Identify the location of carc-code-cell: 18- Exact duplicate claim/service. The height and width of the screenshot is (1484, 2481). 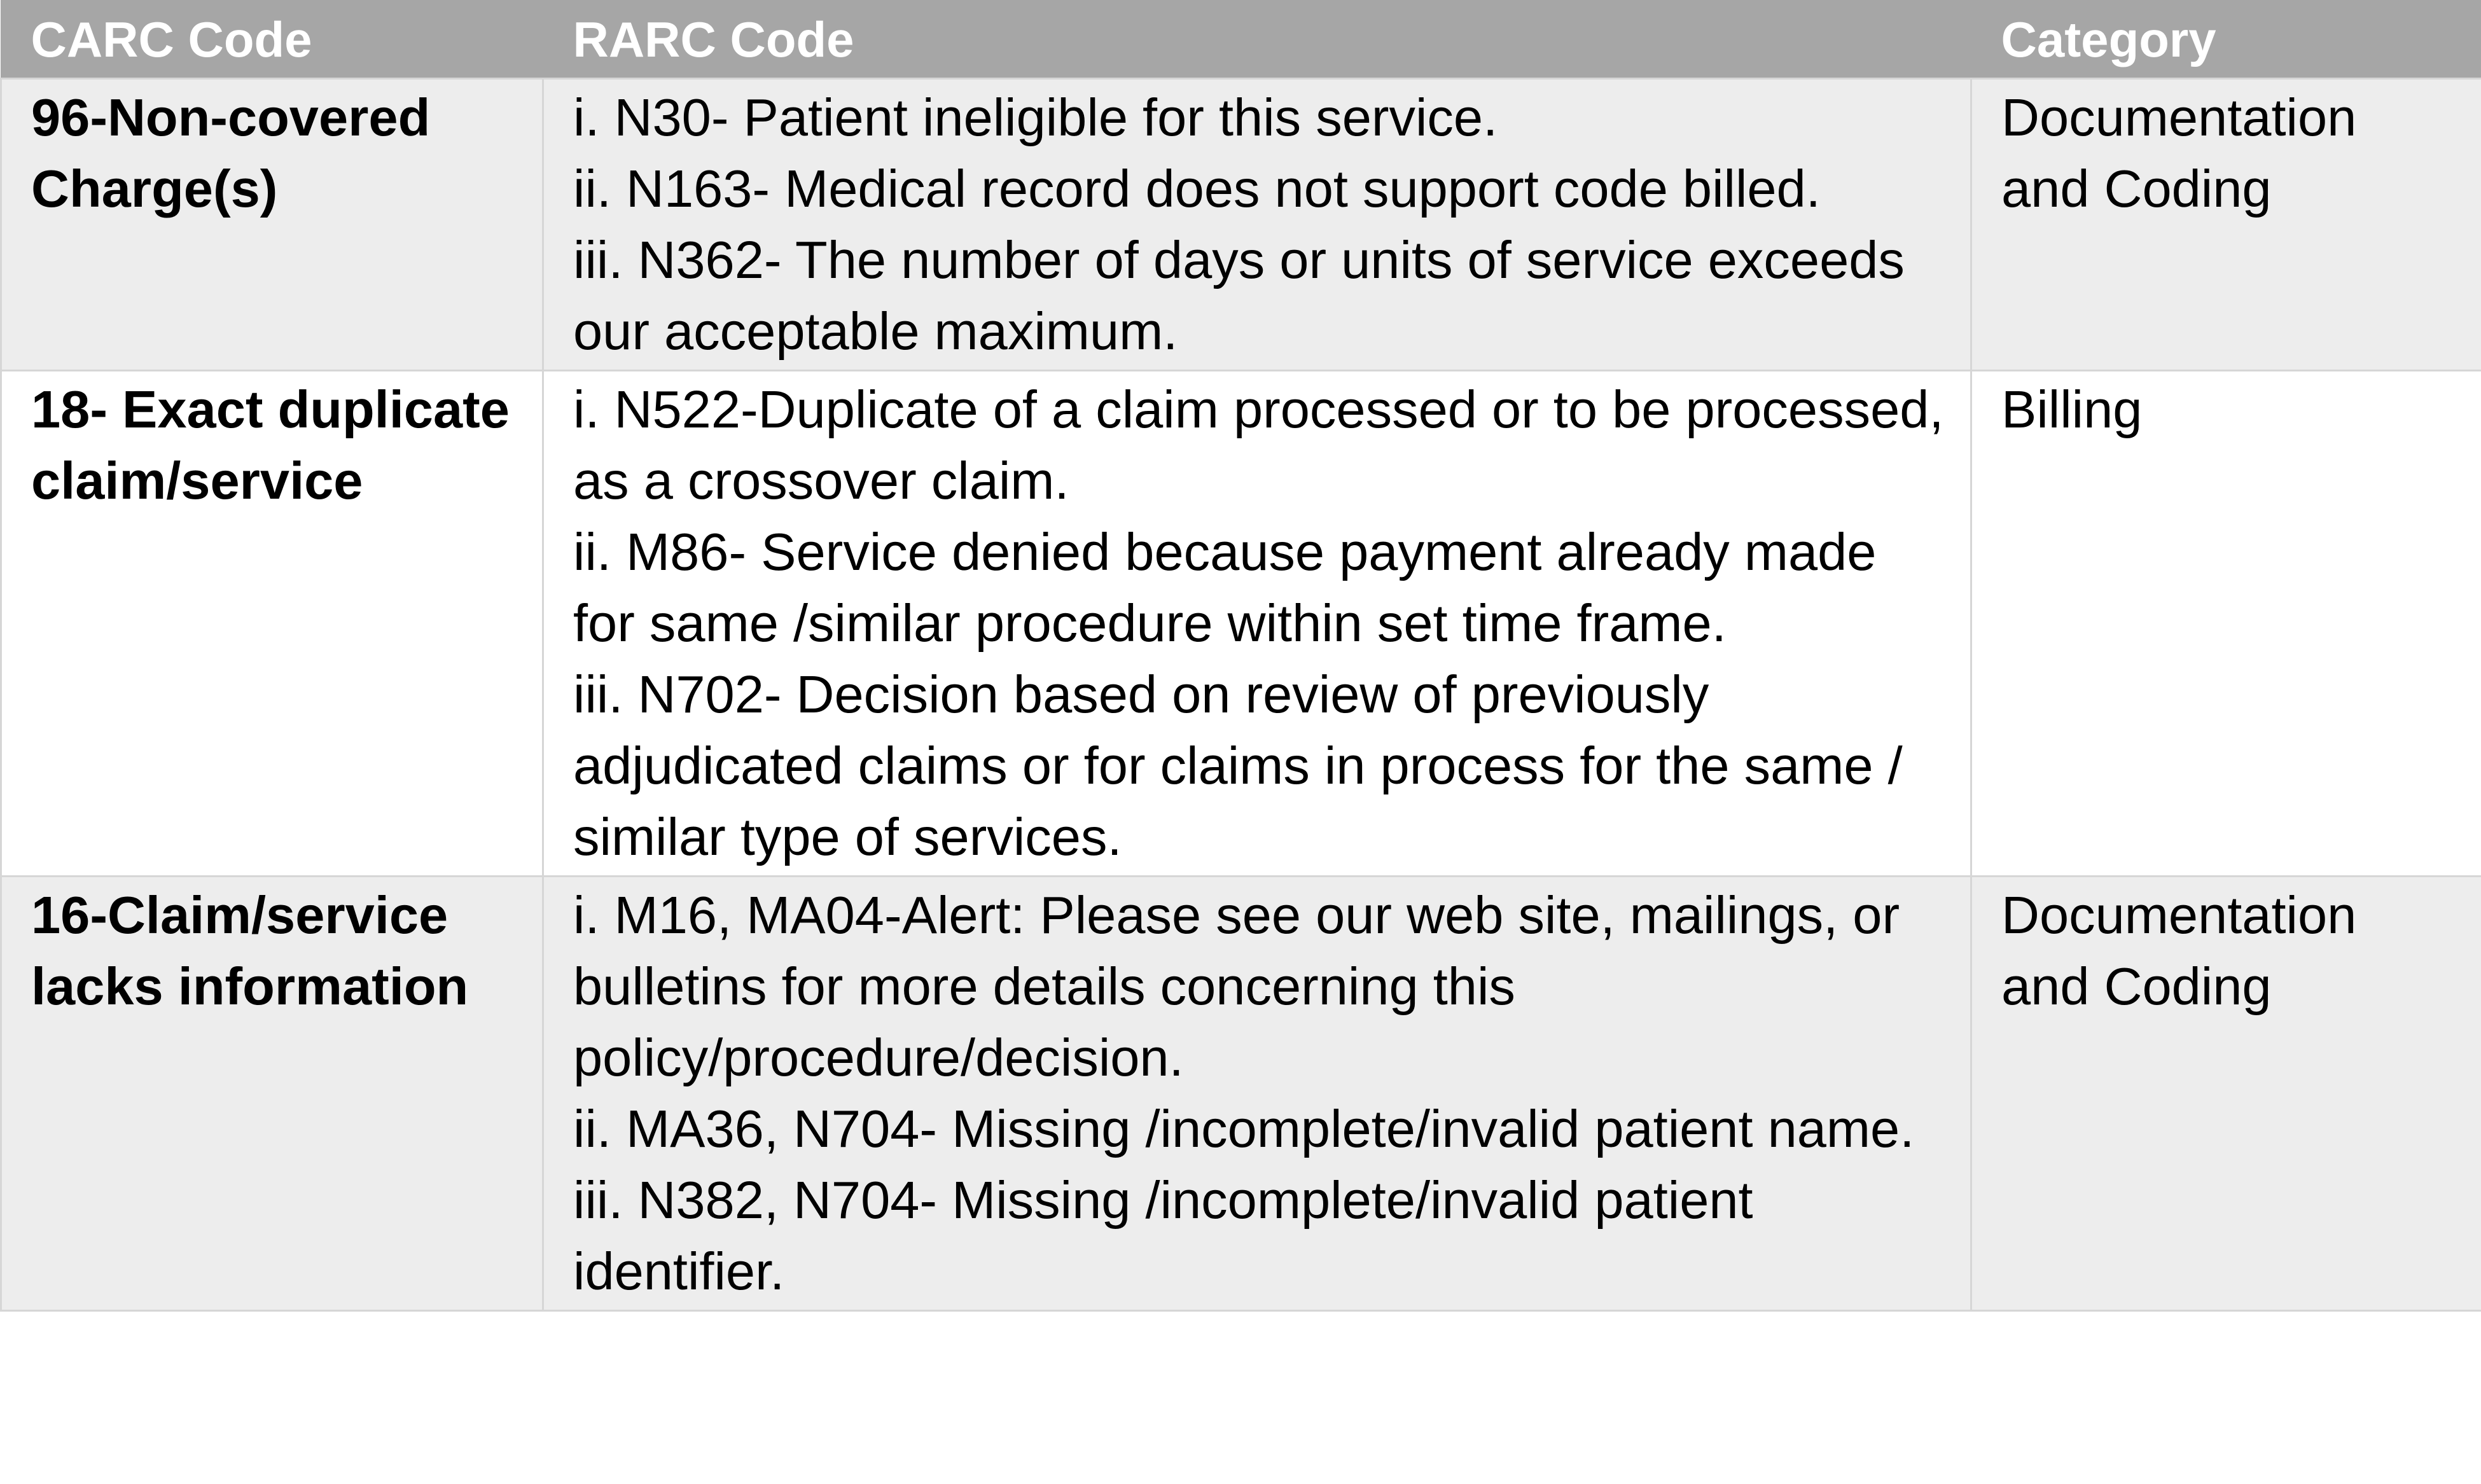
(272, 623).